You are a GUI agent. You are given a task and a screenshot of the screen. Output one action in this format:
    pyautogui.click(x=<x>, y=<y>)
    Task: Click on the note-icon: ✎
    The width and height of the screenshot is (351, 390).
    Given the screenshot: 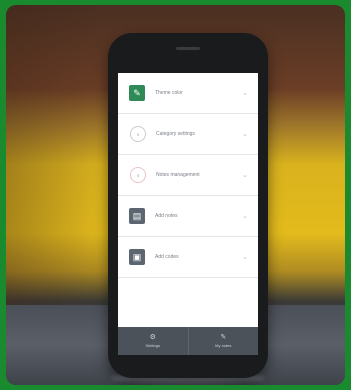 What is the action you would take?
    pyautogui.click(x=223, y=337)
    